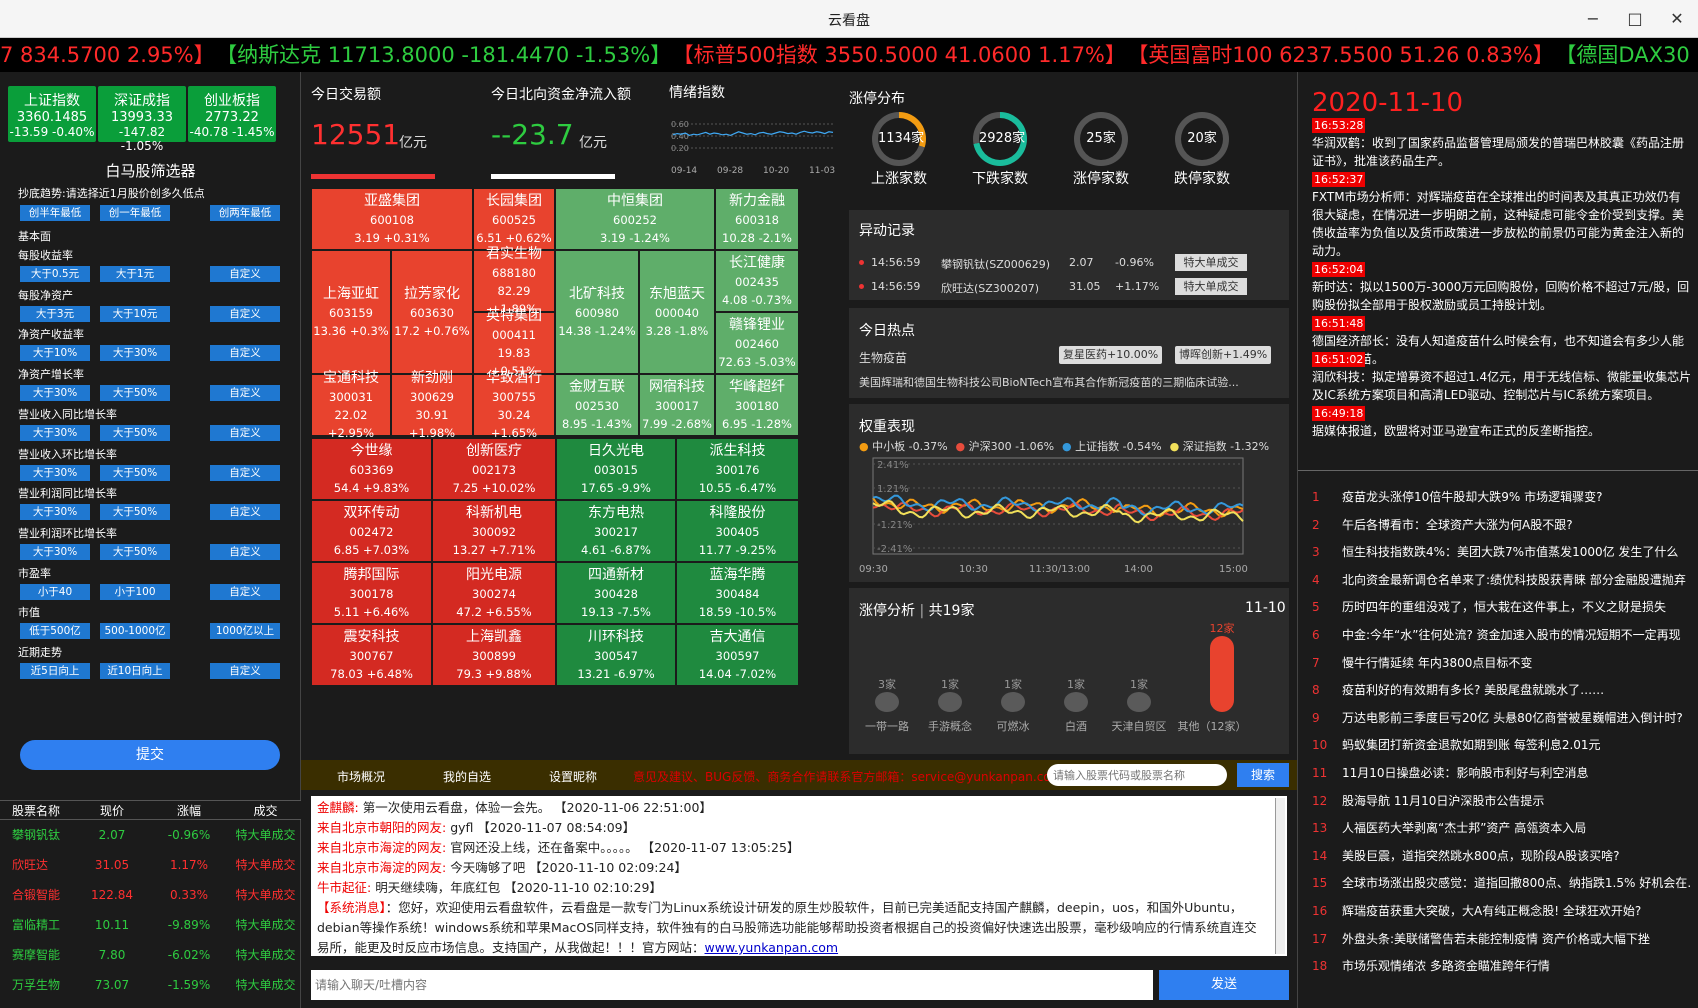  I want to click on heatmap-cell: 腾邦国际 300178 5.11 +6.46%, so click(371, 593).